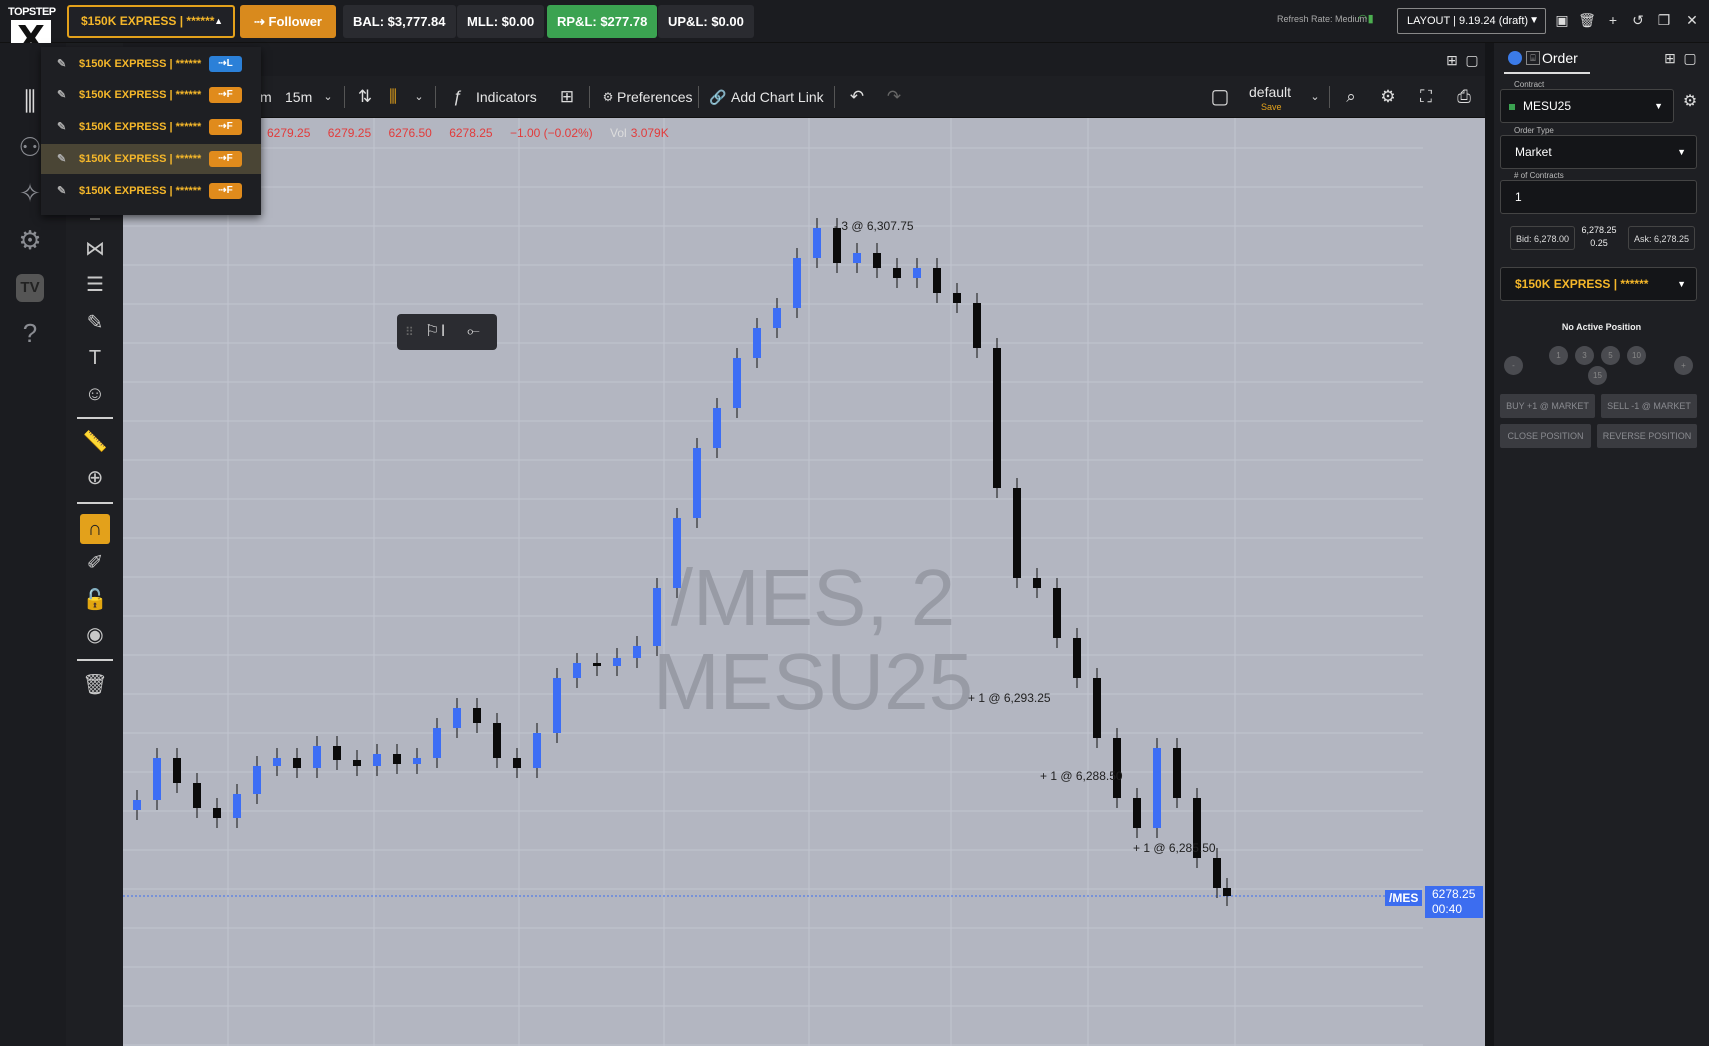 This screenshot has width=1709, height=1046. I want to click on last-quote-price: 6,278.25, so click(1599, 230).